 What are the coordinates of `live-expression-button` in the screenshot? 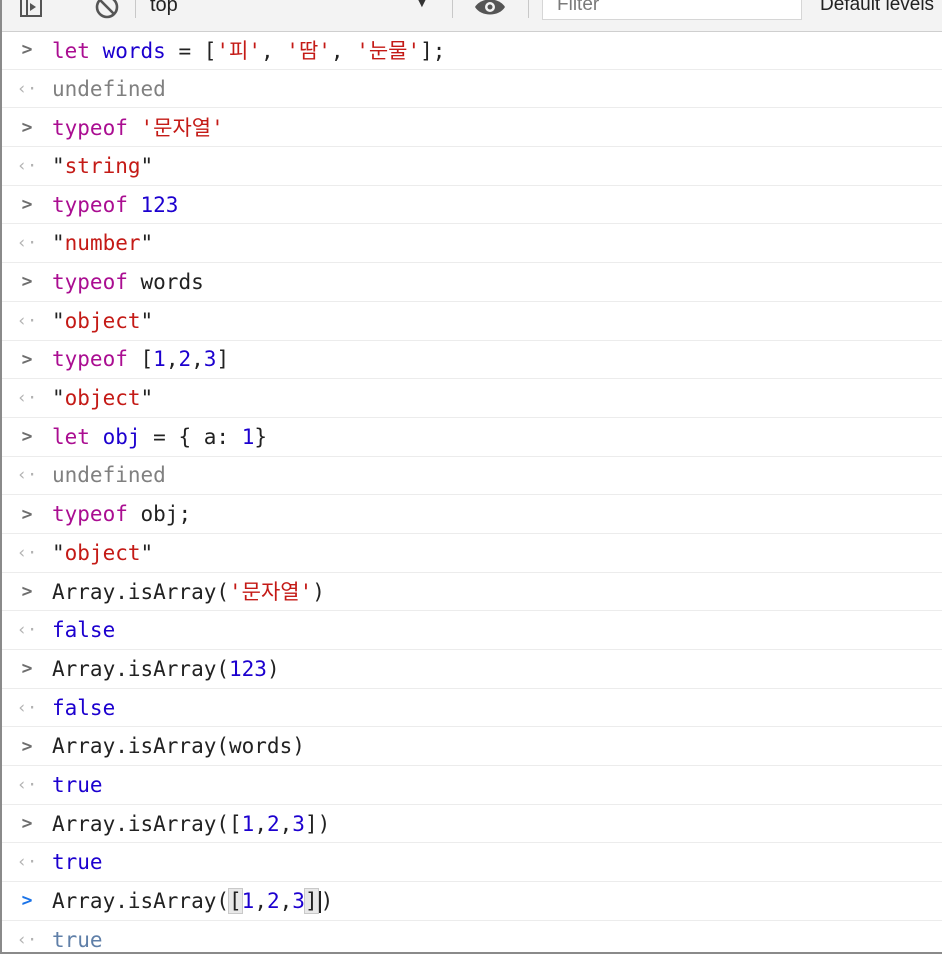 It's located at (490, 10).